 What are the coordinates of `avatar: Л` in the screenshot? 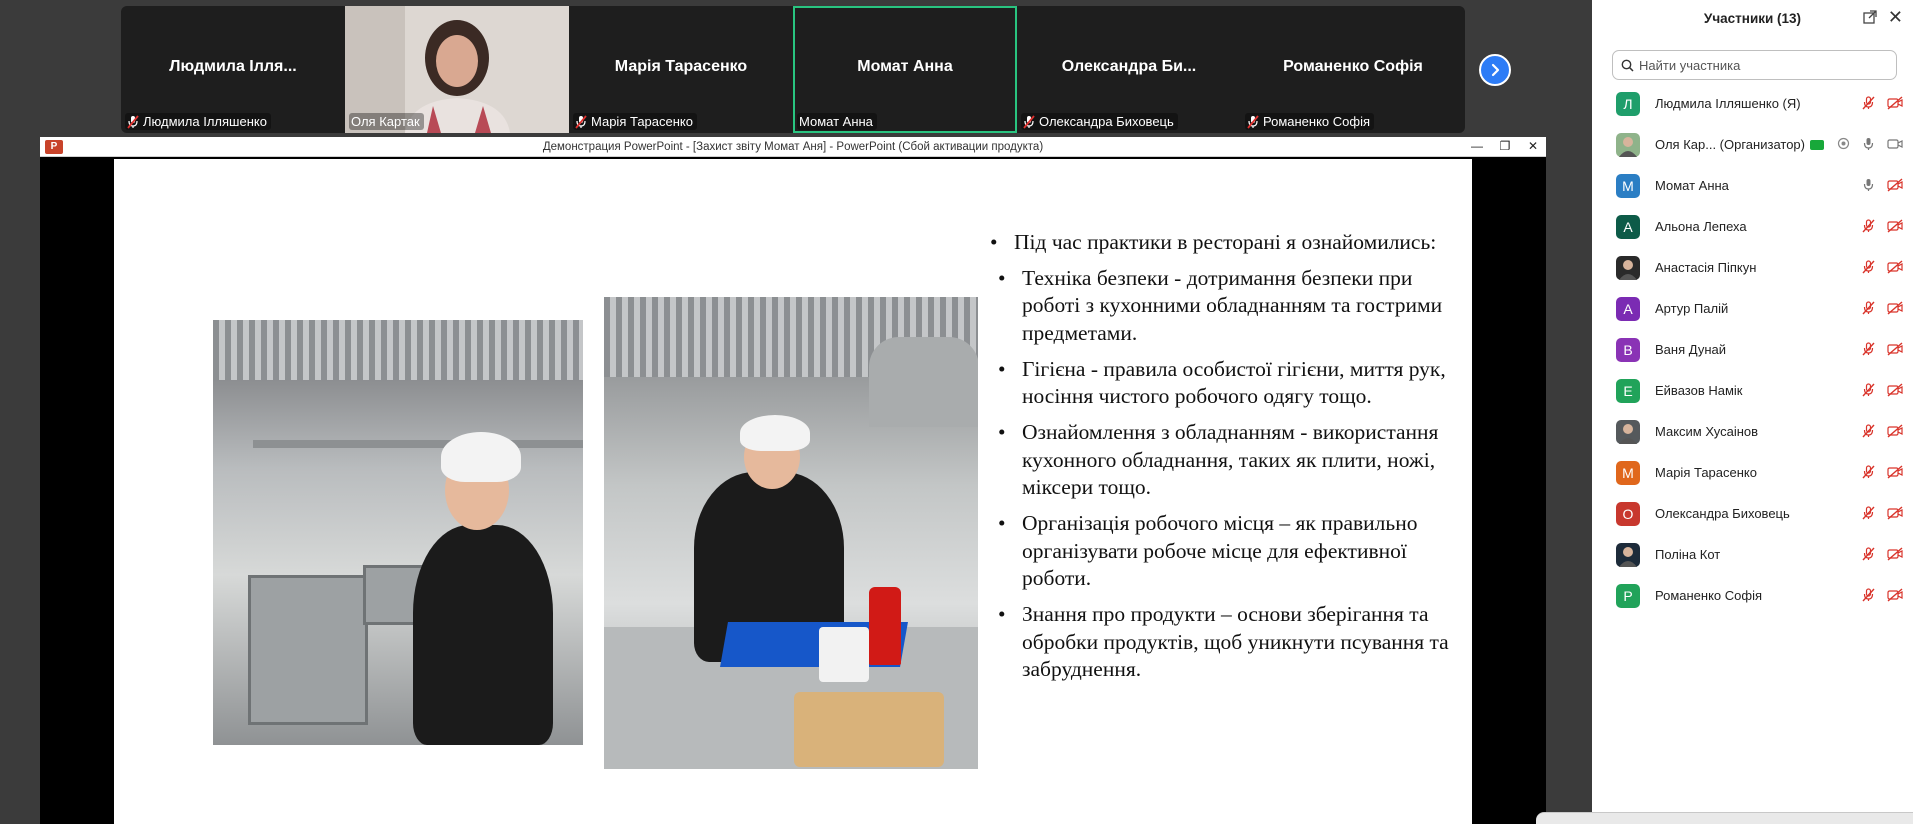 It's located at (1628, 103).